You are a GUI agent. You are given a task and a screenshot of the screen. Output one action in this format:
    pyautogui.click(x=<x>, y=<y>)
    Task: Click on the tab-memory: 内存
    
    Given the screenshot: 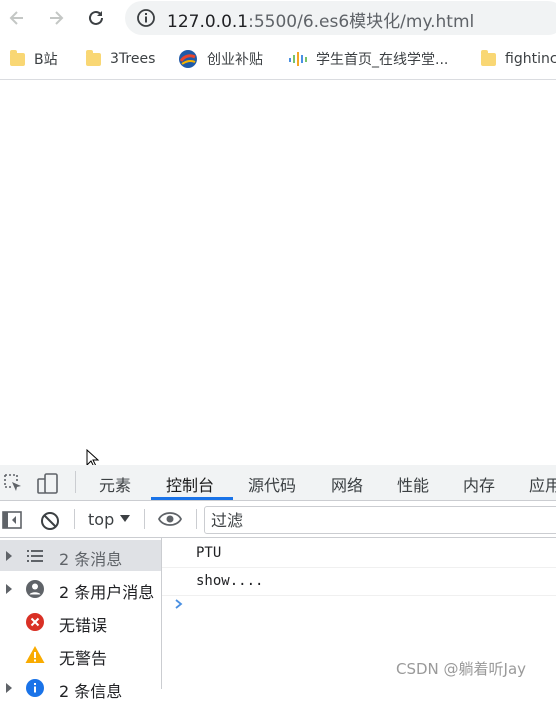 What is the action you would take?
    pyautogui.click(x=479, y=484)
    